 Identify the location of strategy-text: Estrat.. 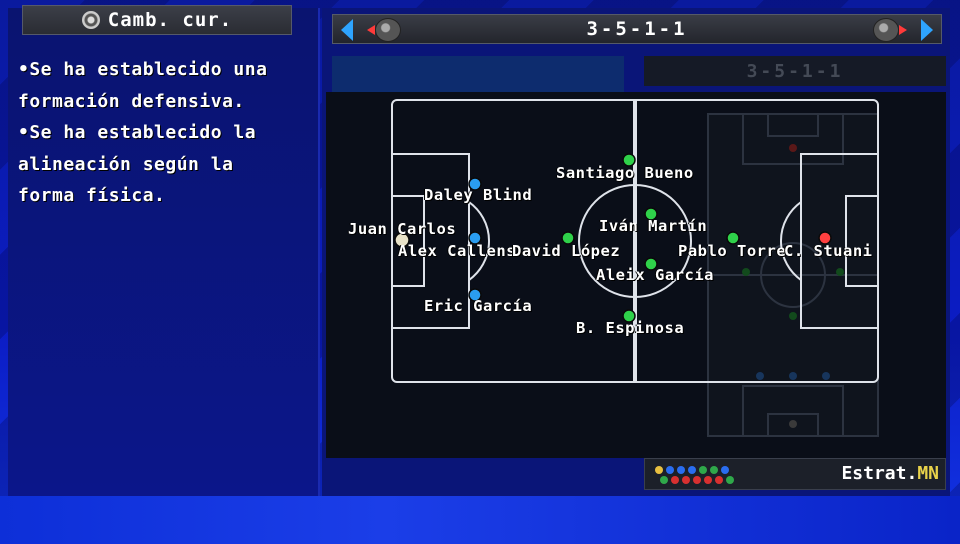
(879, 473).